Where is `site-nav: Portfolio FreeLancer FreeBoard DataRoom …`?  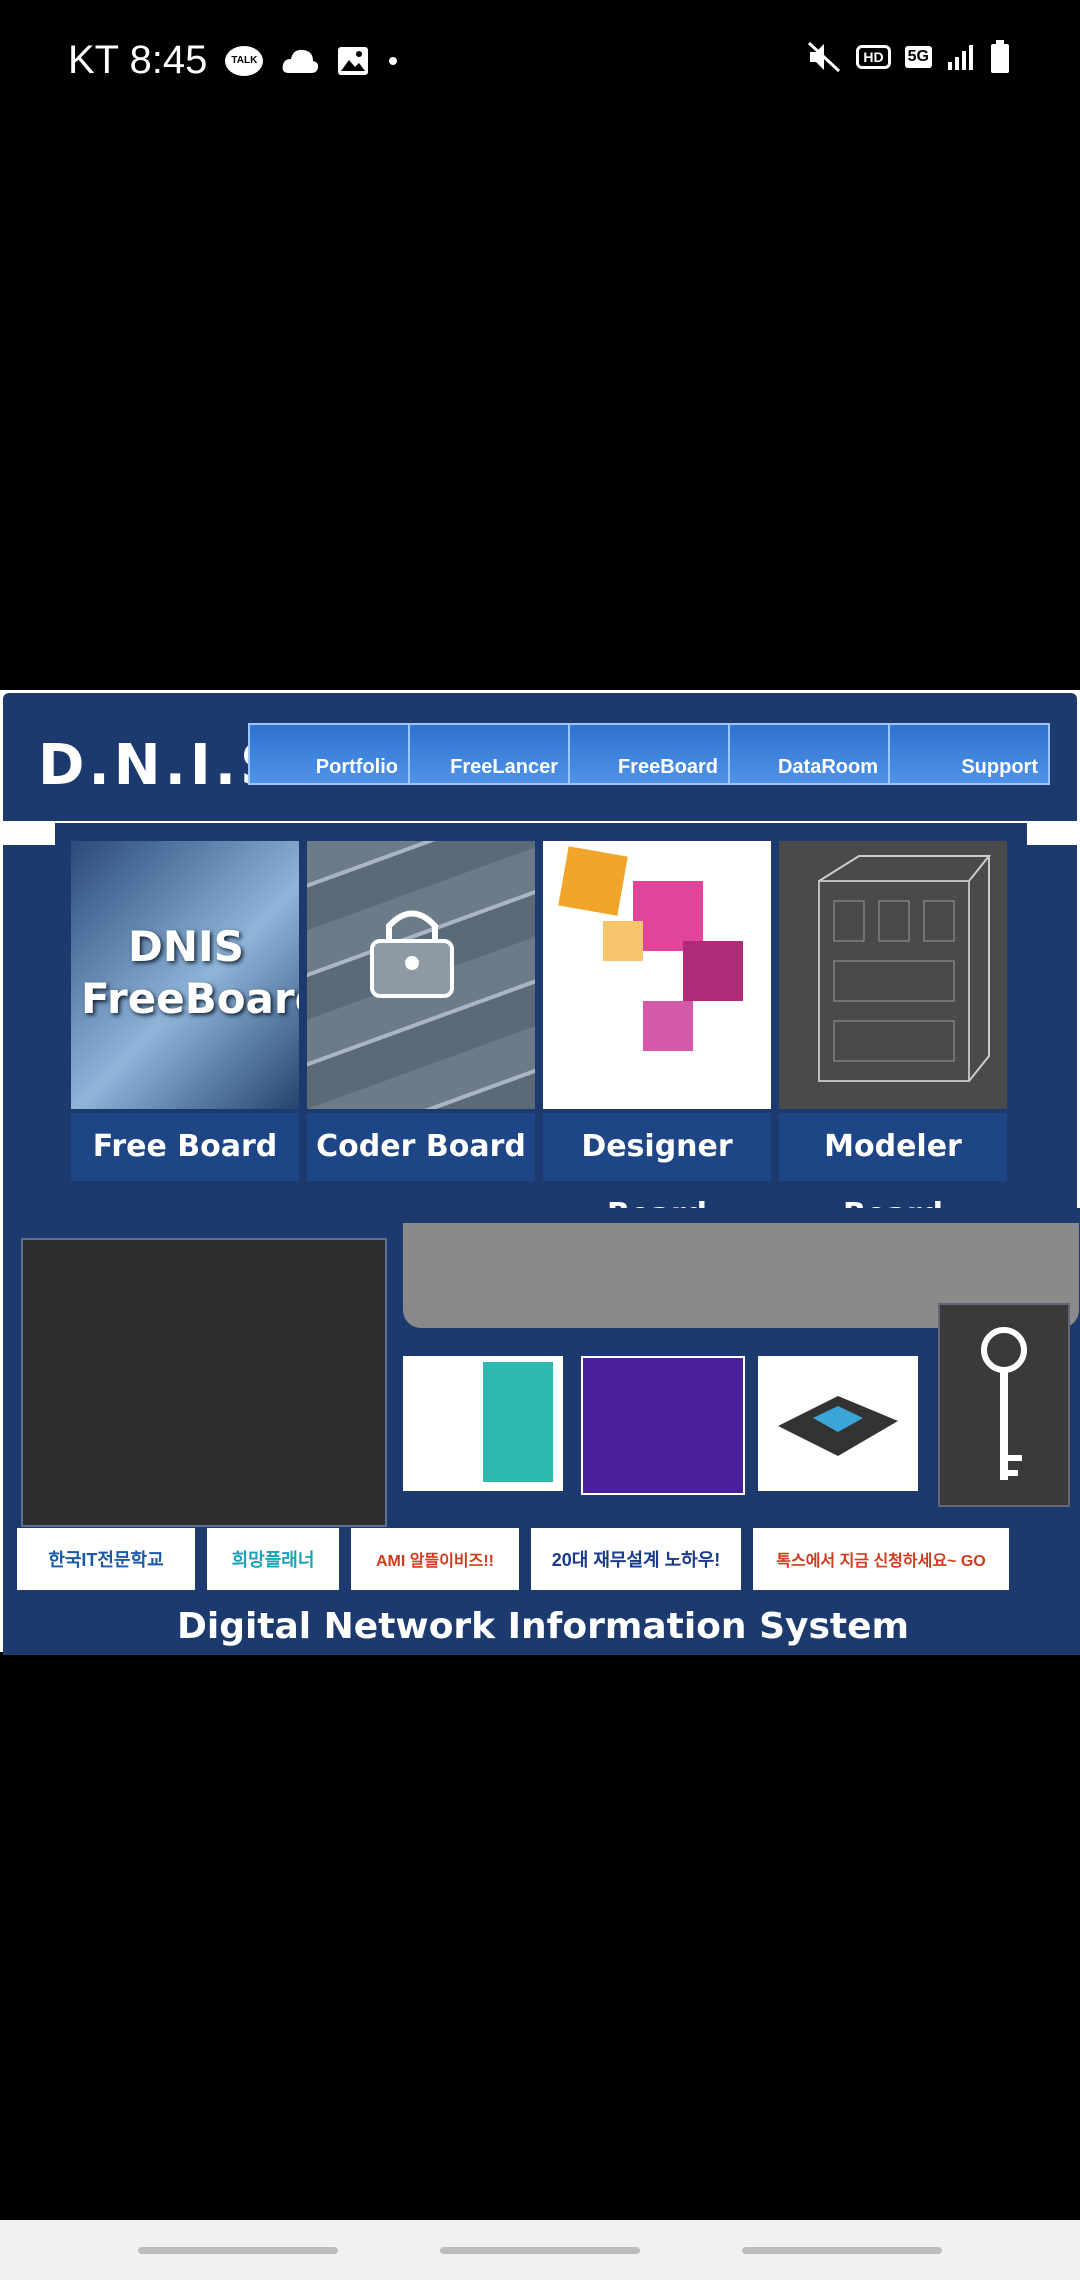 site-nav: Portfolio FreeLancer FreeBoard DataRoom … is located at coordinates (649, 754).